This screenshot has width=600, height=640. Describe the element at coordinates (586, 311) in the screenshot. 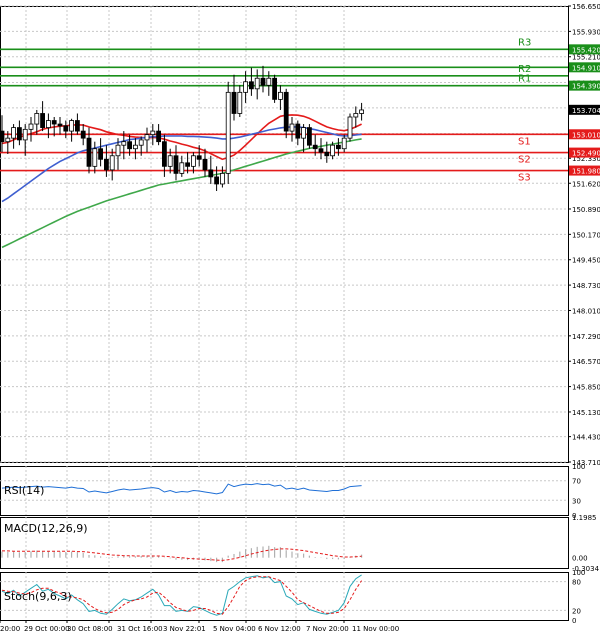

I see `y-tick-label: 148.010` at that location.